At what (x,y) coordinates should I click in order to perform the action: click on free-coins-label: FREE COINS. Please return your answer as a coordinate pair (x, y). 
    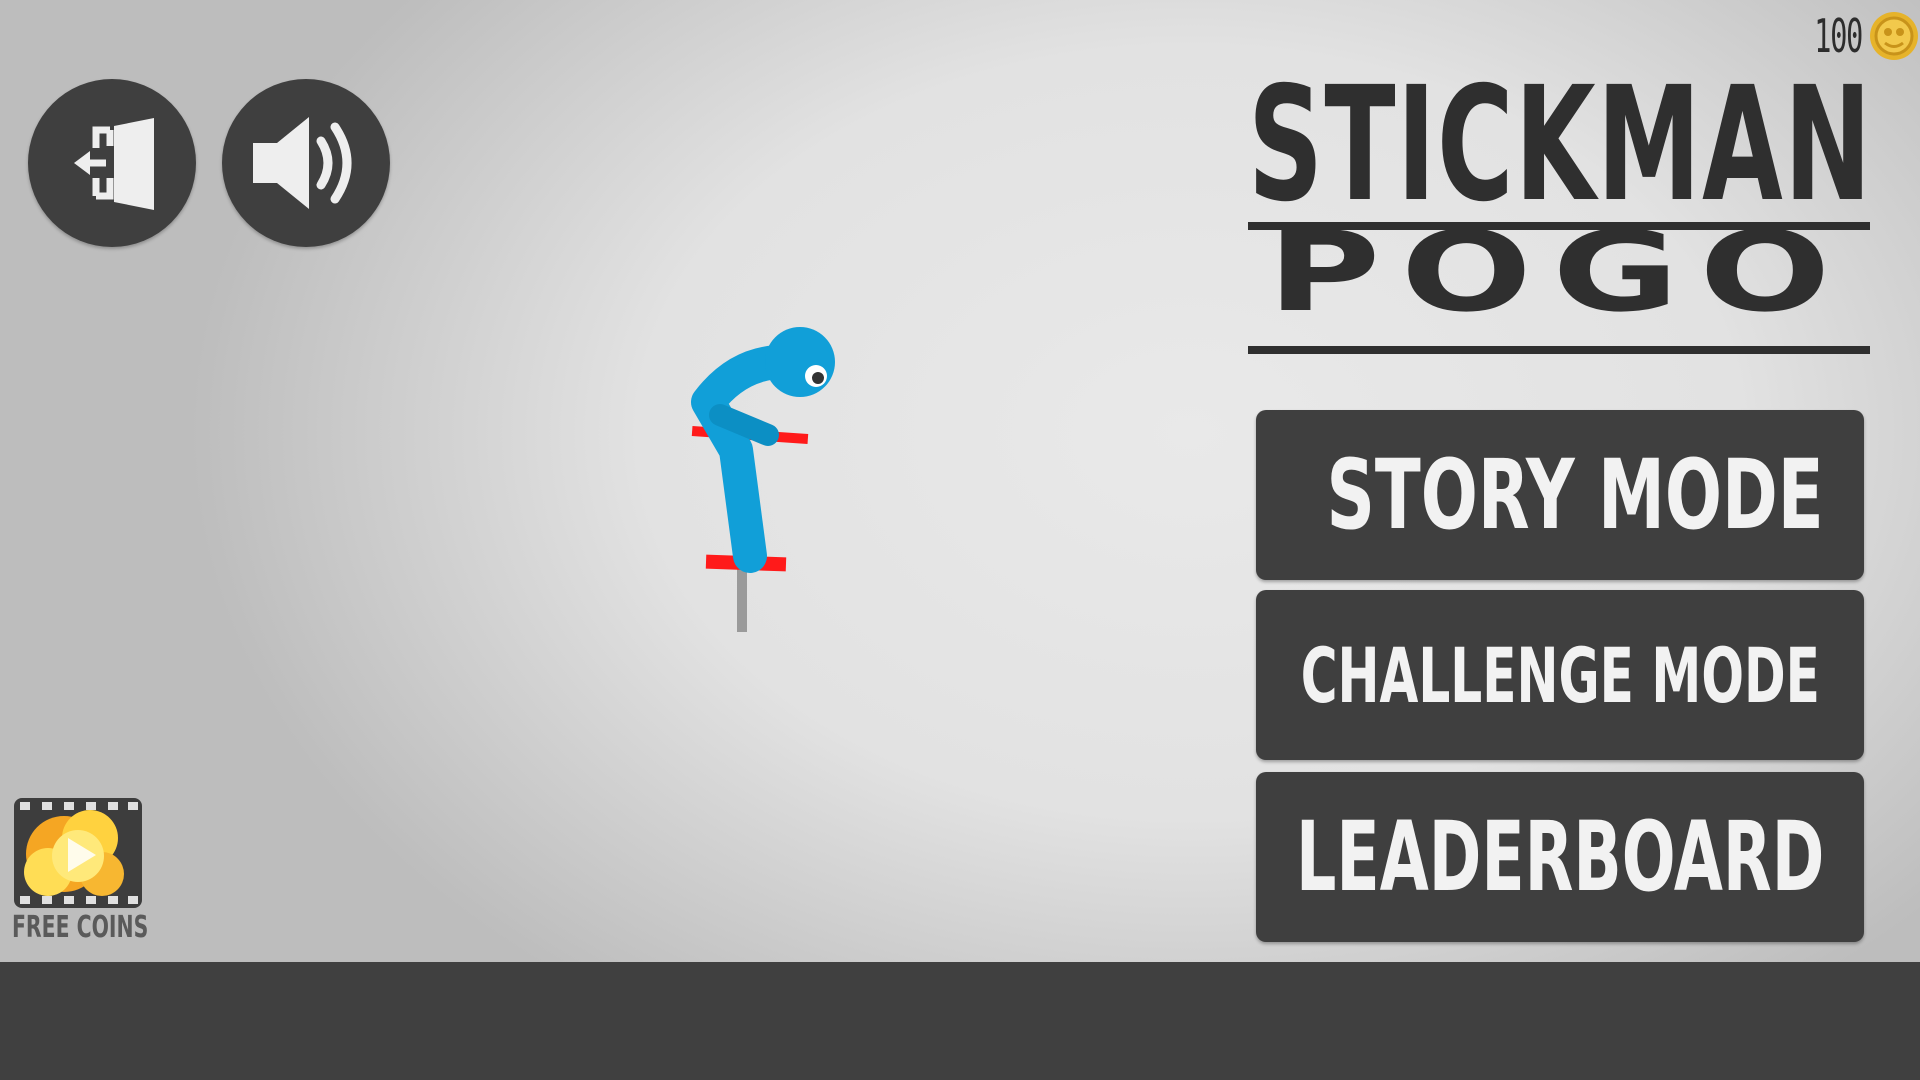
    Looking at the image, I should click on (80, 927).